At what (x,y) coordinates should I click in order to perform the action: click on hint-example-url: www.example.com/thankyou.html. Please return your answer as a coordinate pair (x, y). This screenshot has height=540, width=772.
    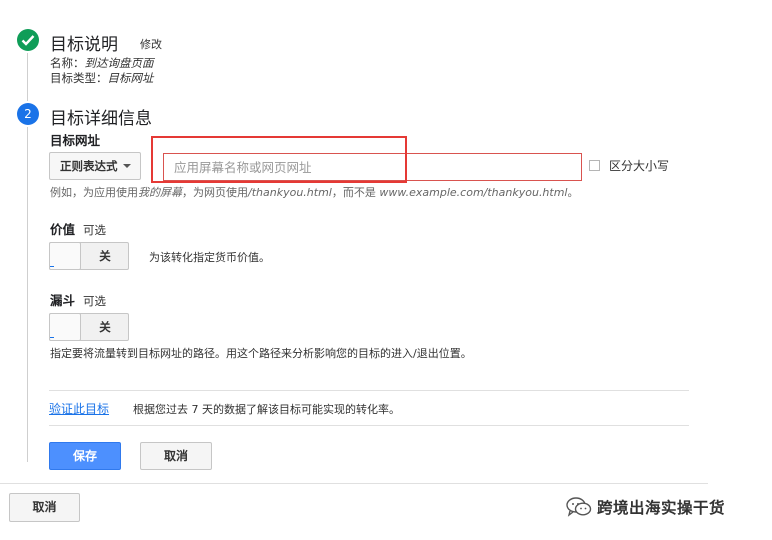
    Looking at the image, I should click on (473, 192).